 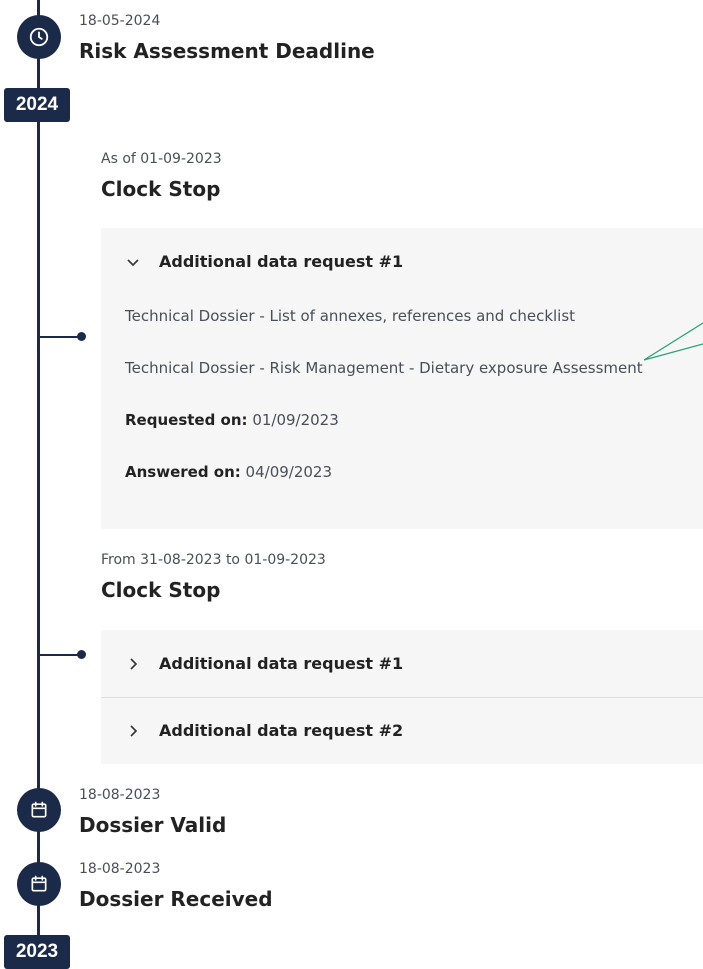 I want to click on requested-on: Requested on: 01/09/2023, so click(x=232, y=420).